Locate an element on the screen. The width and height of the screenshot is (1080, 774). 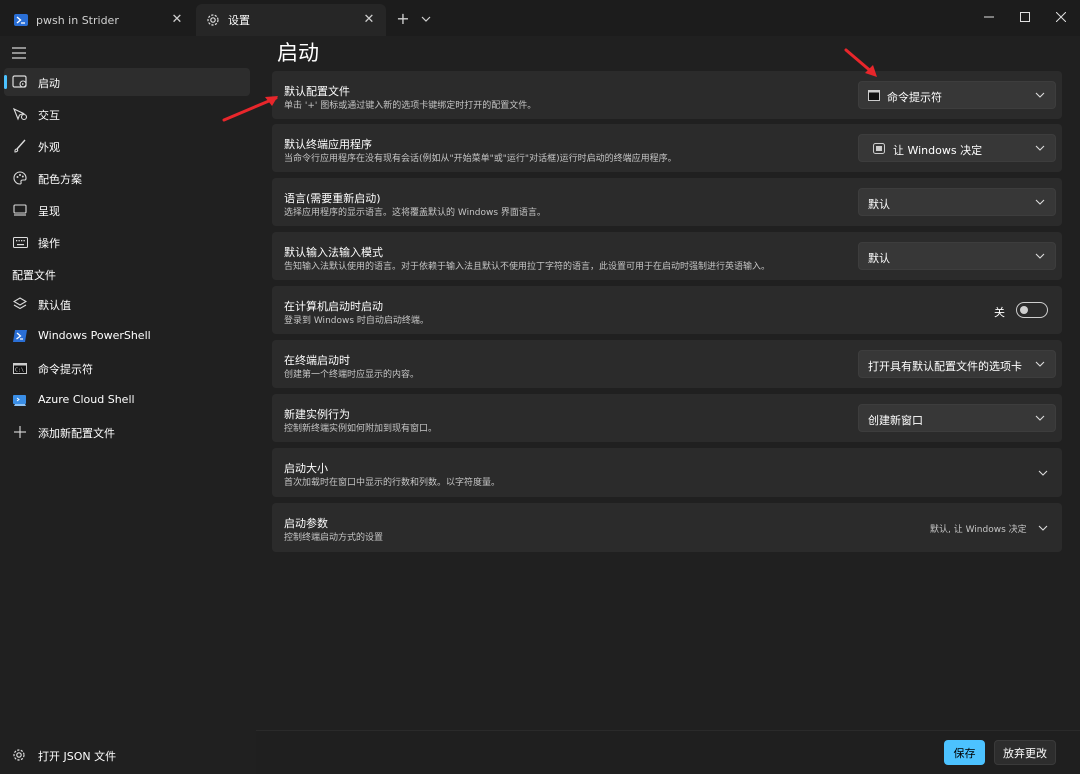
setting-title: 语言(需要重新启动) is located at coordinates (332, 198).